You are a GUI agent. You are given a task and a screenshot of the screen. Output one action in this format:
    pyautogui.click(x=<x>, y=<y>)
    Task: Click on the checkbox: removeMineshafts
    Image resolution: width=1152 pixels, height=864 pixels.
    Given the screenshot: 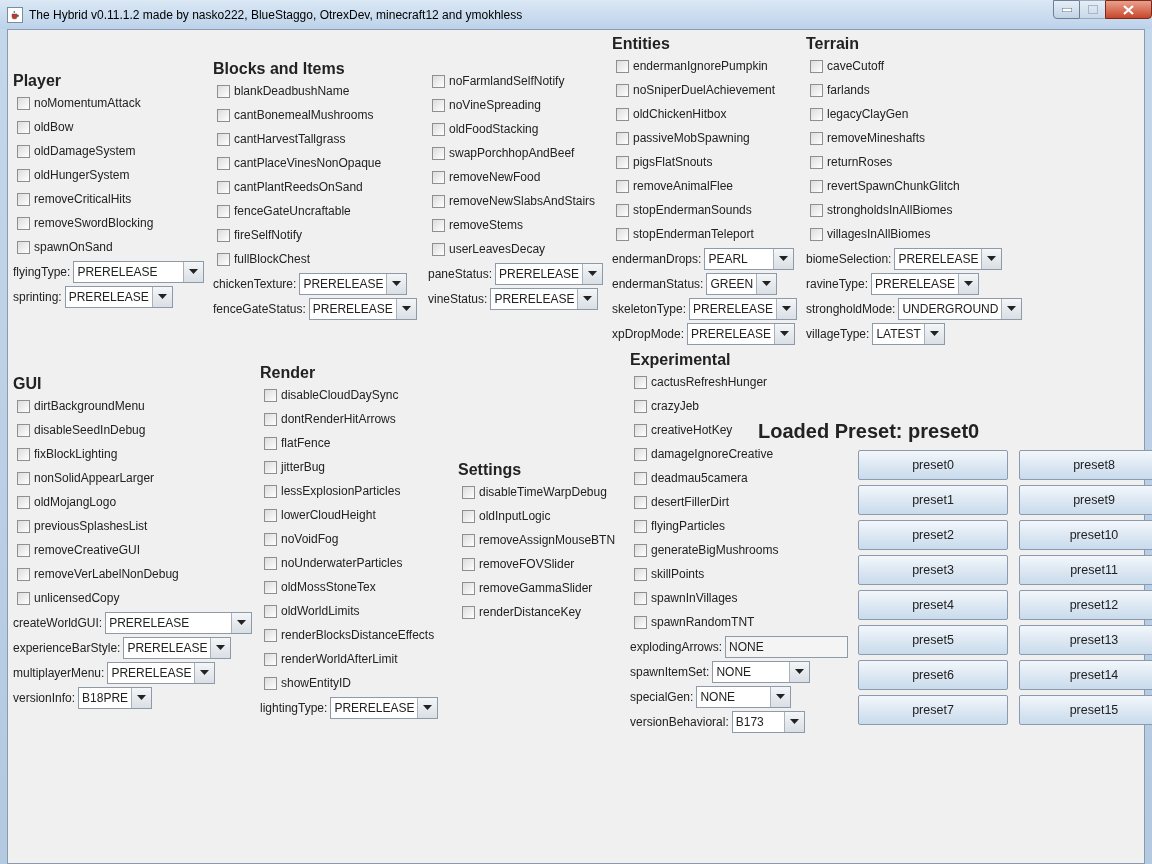 What is the action you would take?
    pyautogui.click(x=866, y=138)
    